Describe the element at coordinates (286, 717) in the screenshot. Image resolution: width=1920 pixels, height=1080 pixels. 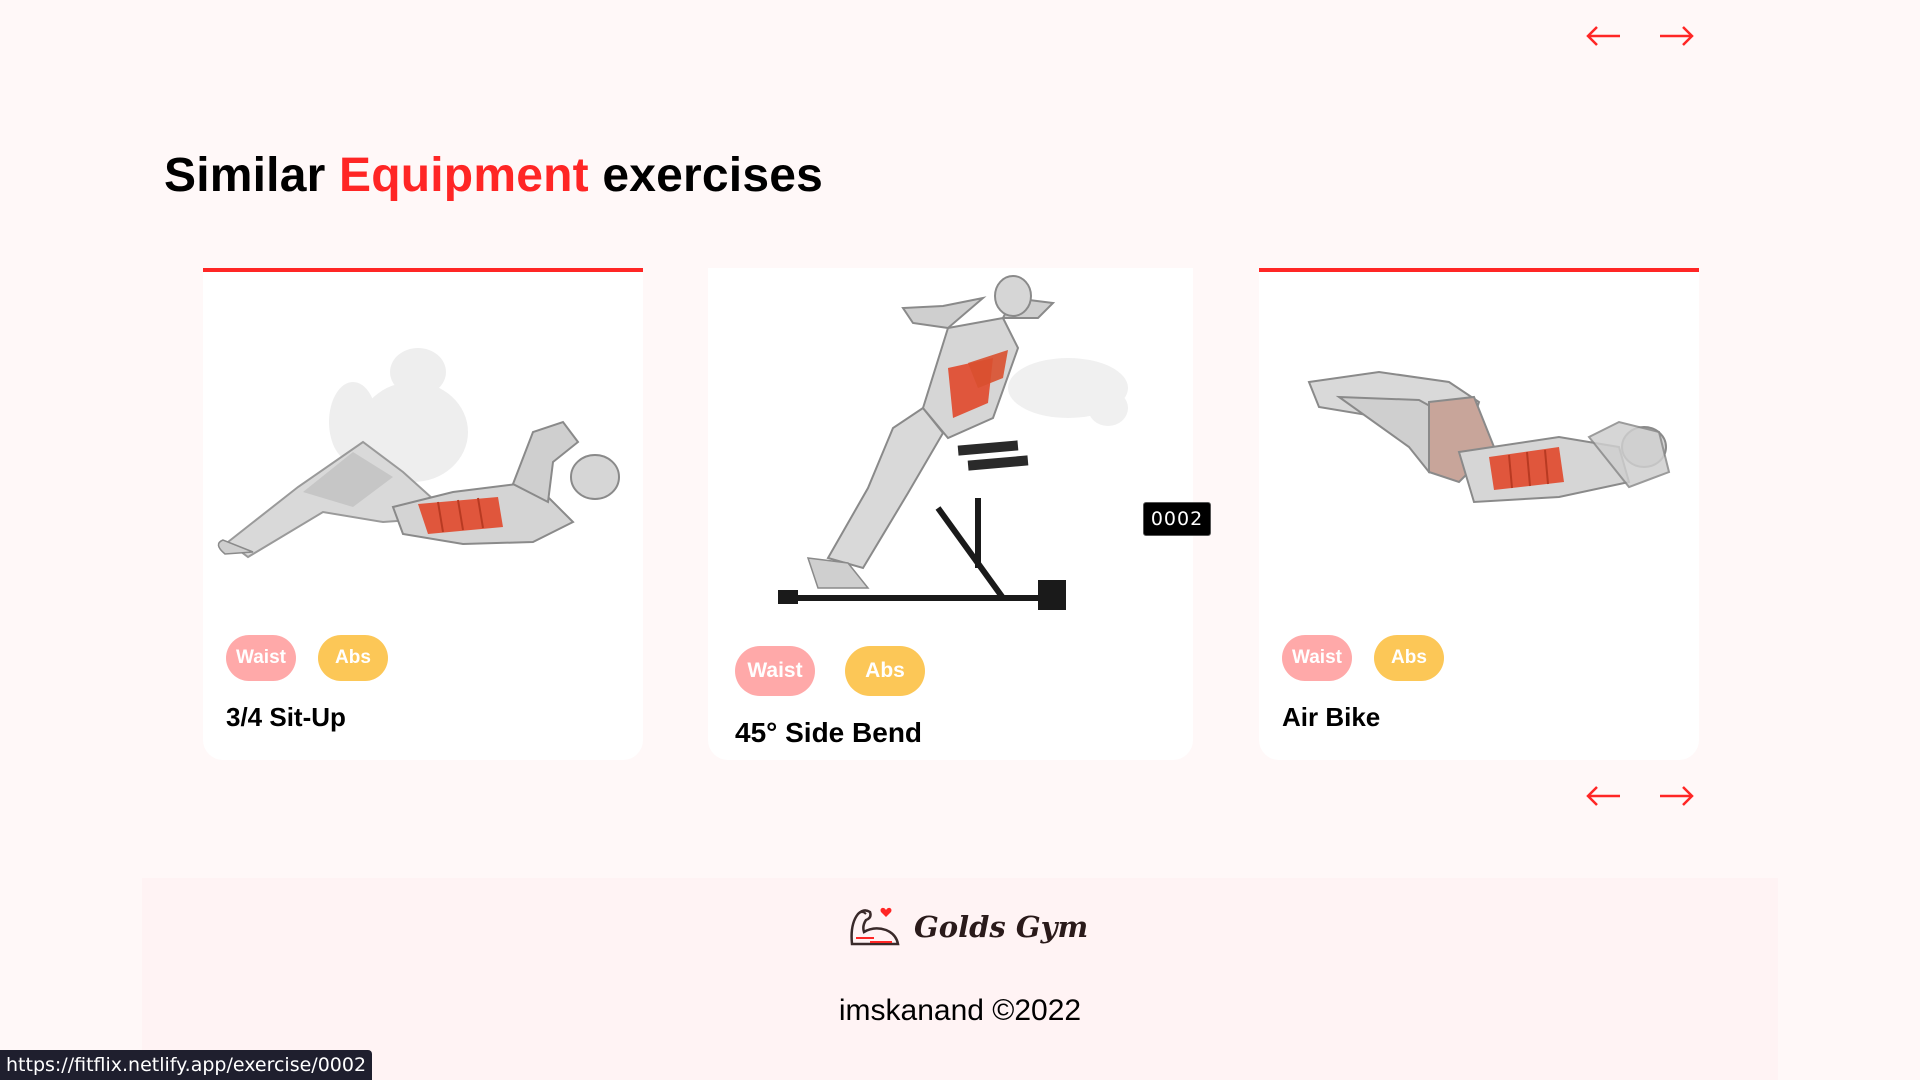
I see `exercise-name: 3/4 Sit-Up` at that location.